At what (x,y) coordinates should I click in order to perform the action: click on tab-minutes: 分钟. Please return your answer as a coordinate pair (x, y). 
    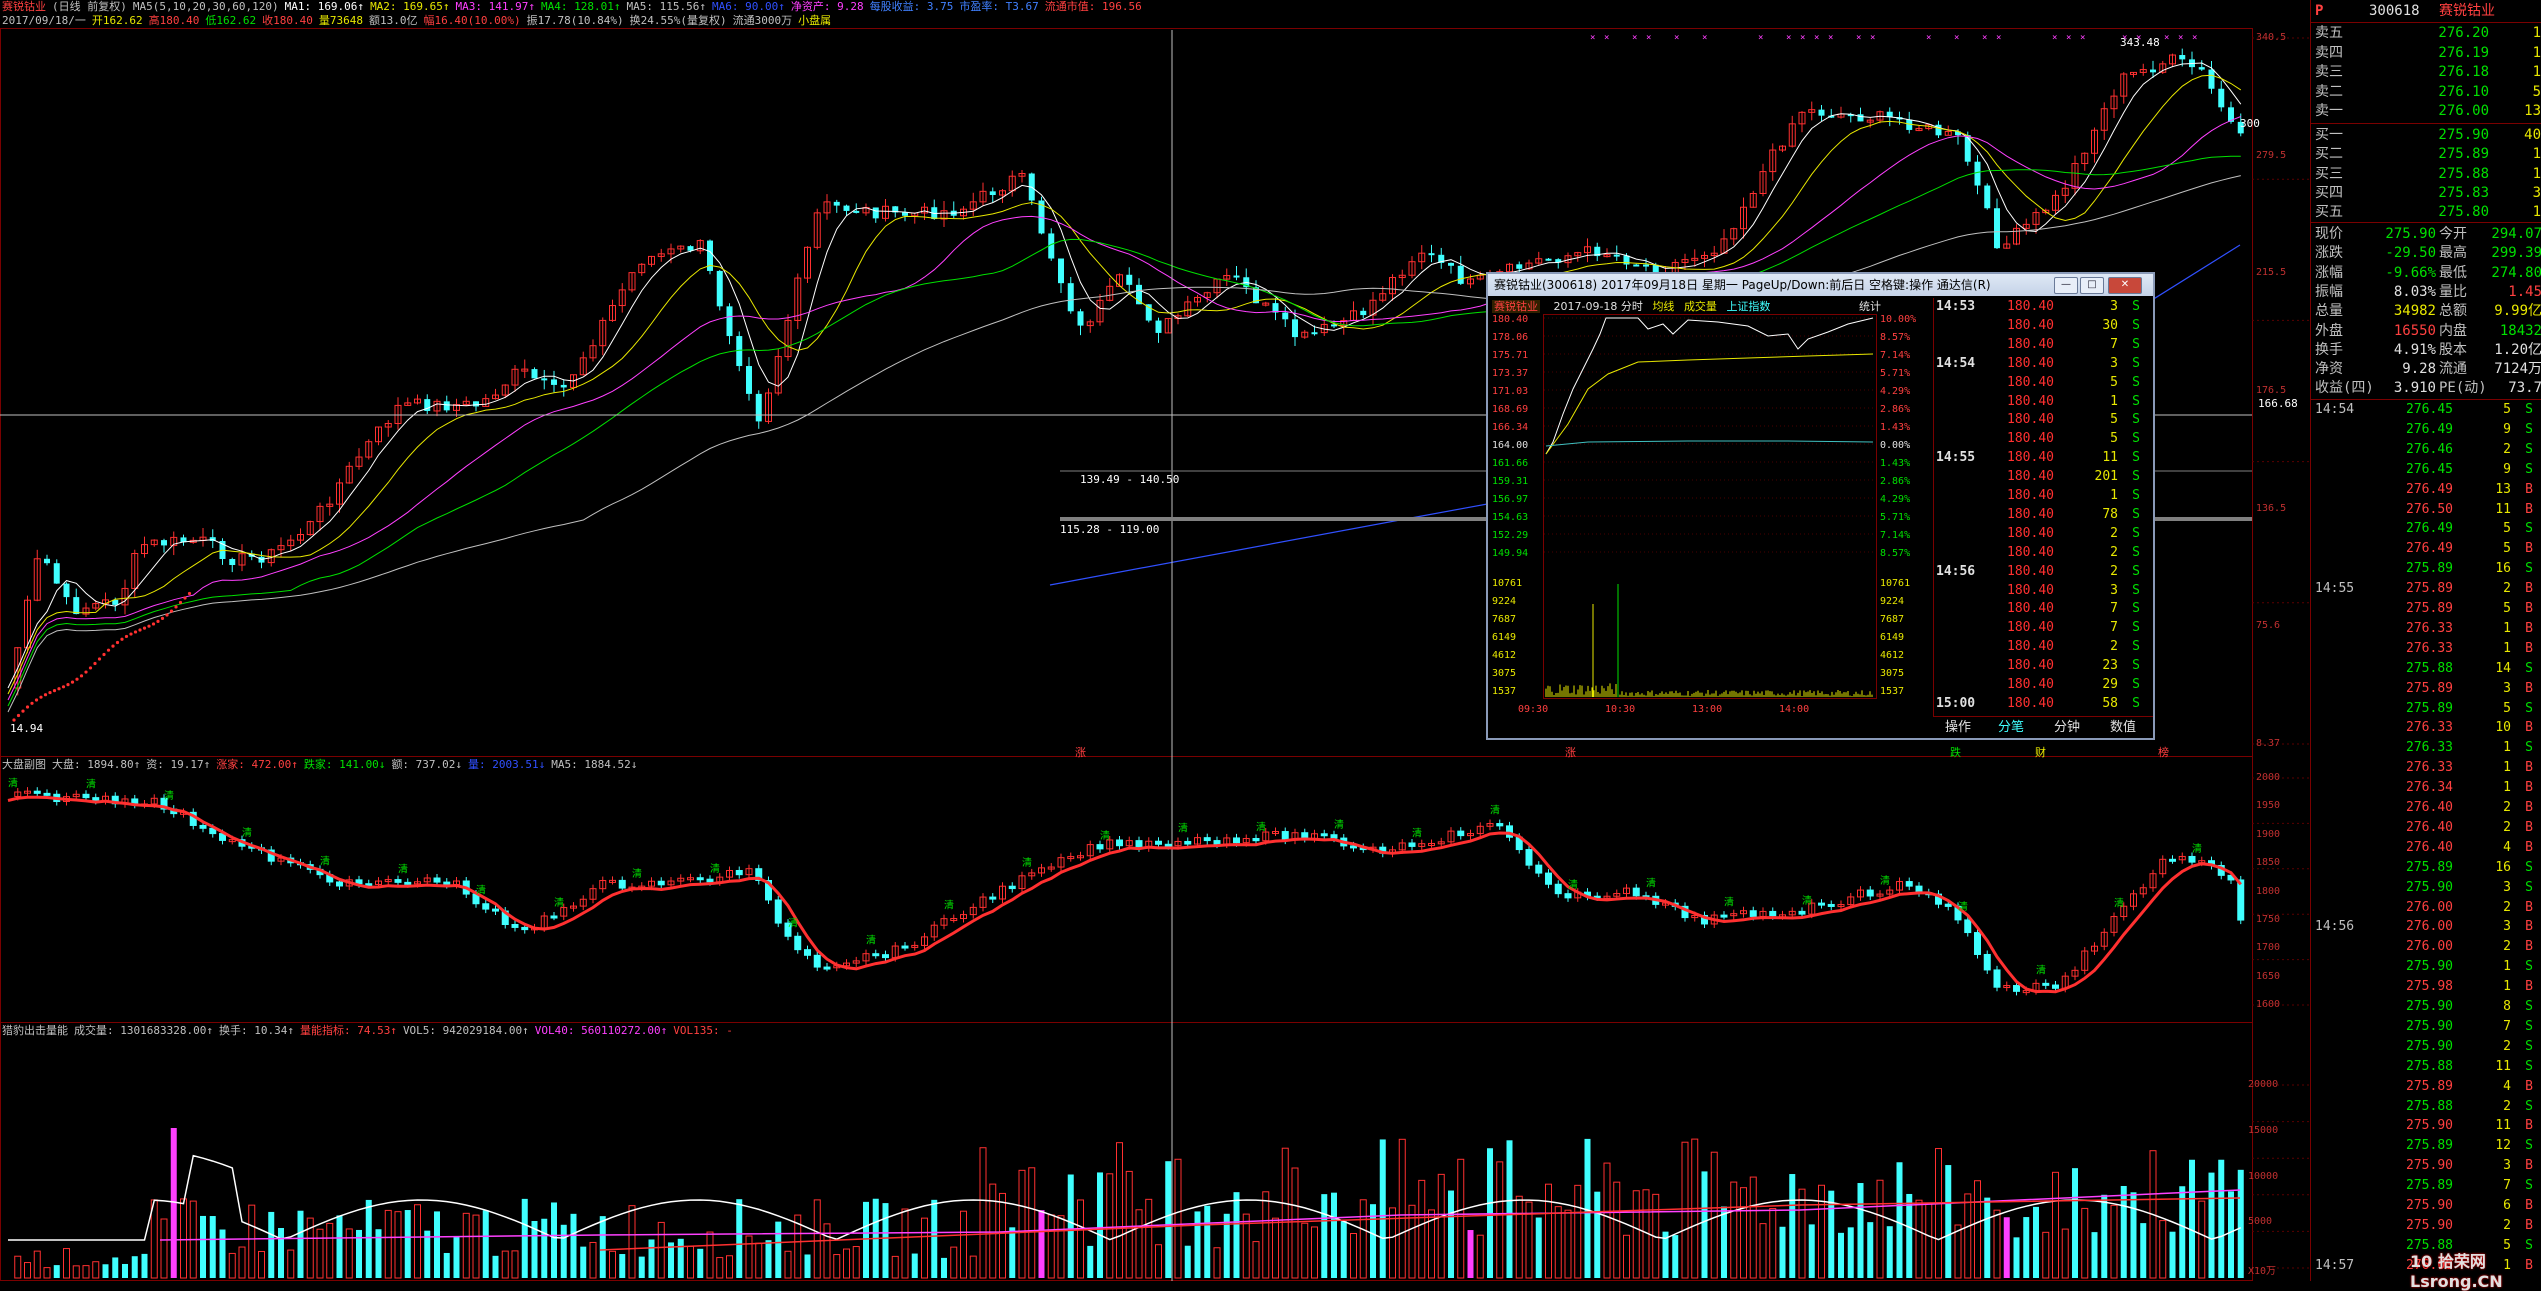
    Looking at the image, I should click on (2067, 728).